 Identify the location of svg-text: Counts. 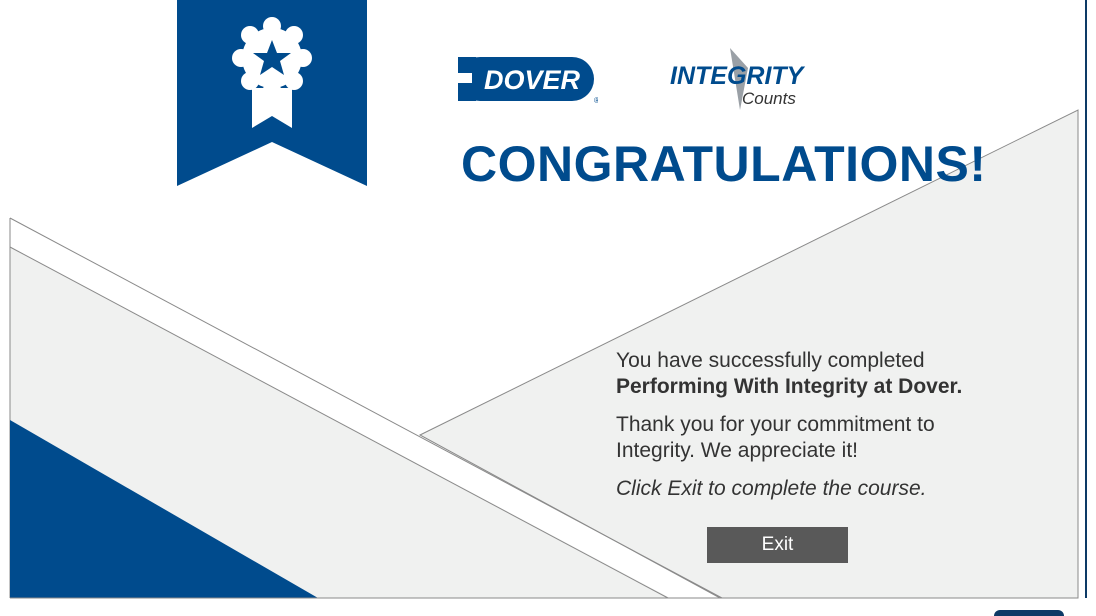
(769, 98).